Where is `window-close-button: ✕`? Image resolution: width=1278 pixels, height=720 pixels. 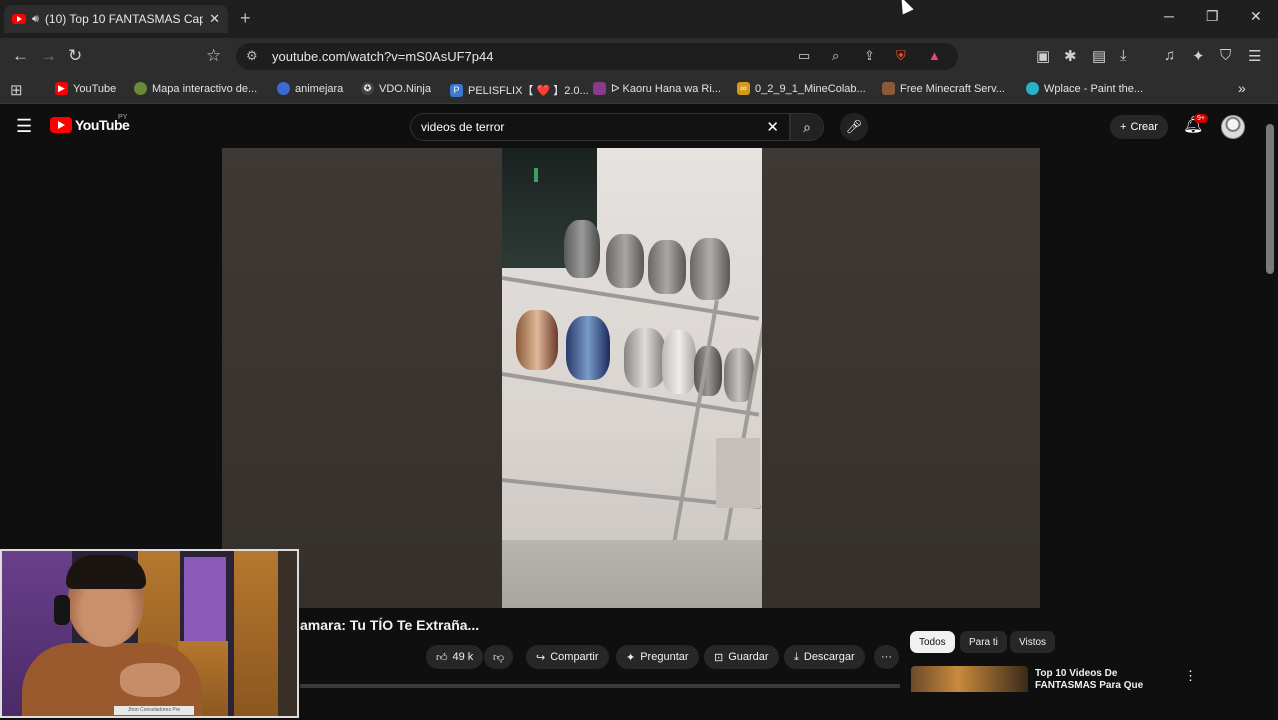
window-close-button: ✕ is located at coordinates (1256, 16).